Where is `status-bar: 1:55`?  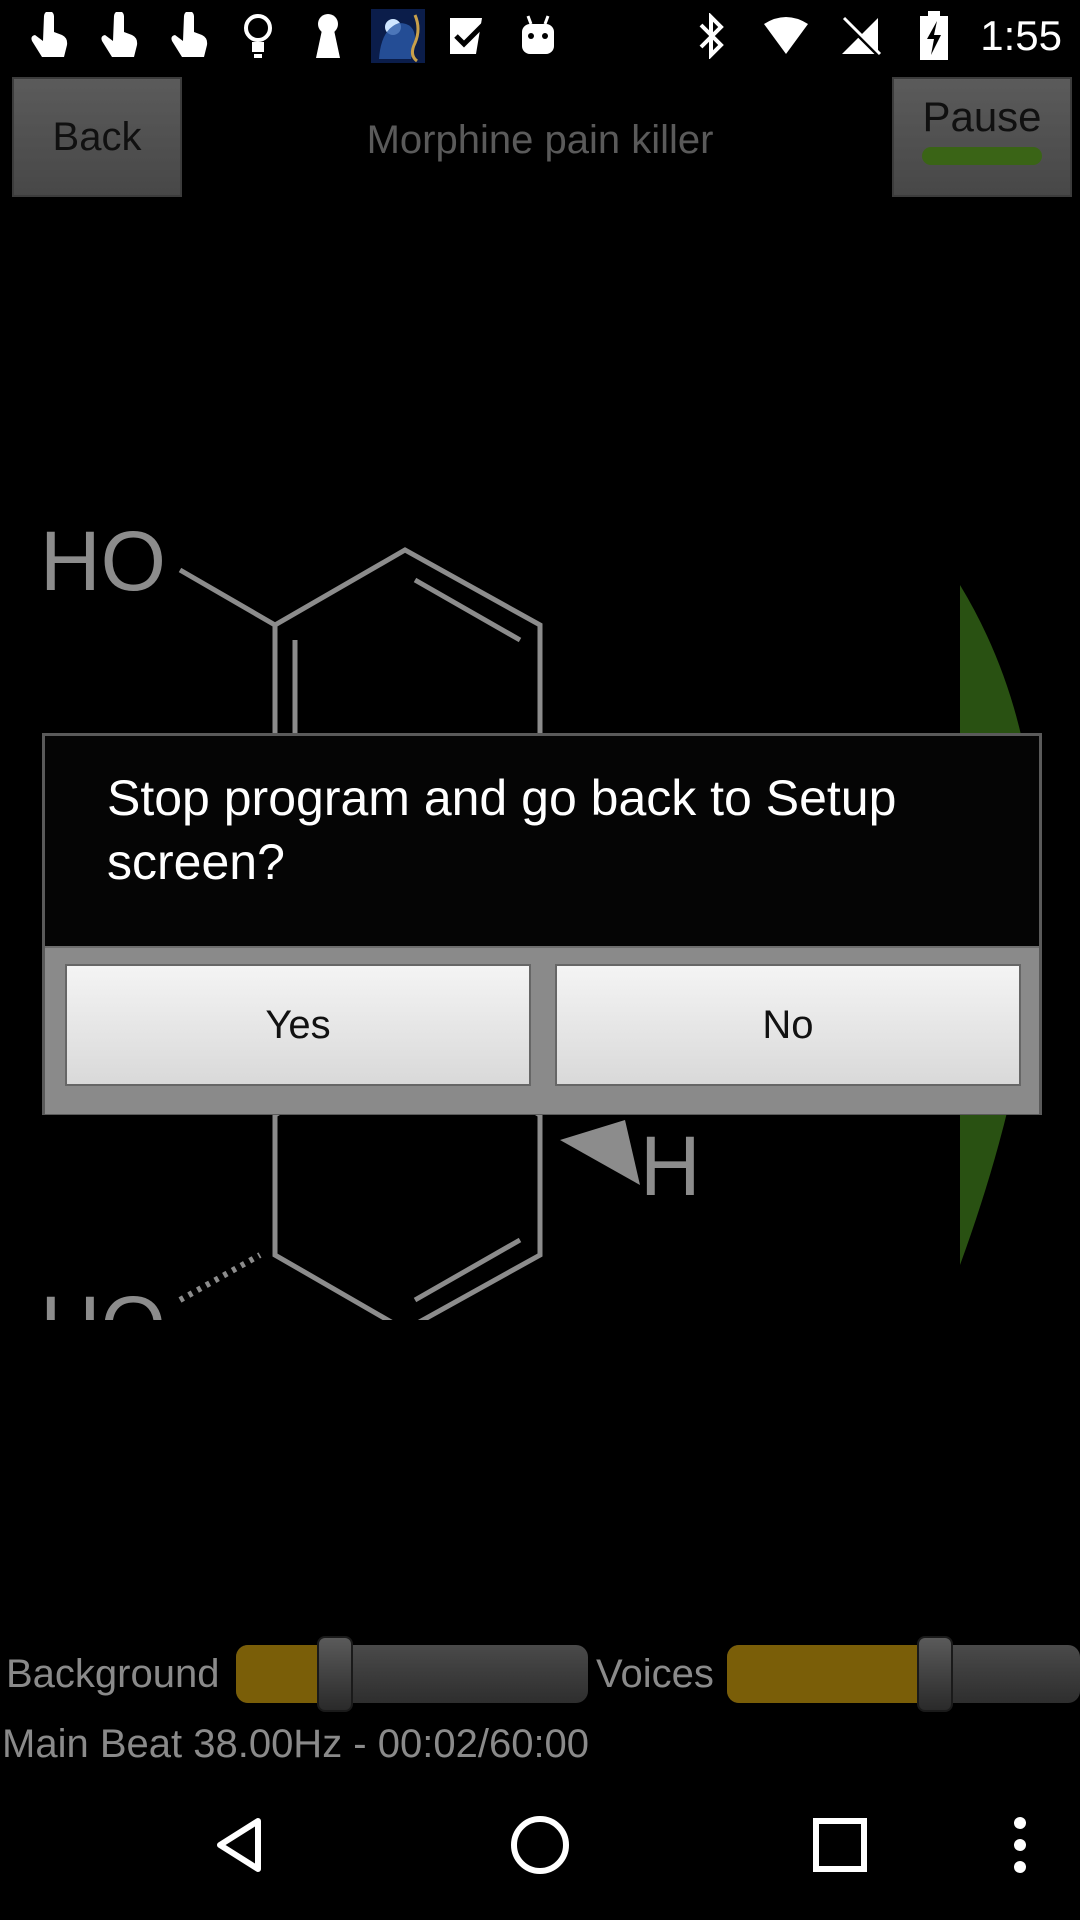 status-bar: 1:55 is located at coordinates (540, 36).